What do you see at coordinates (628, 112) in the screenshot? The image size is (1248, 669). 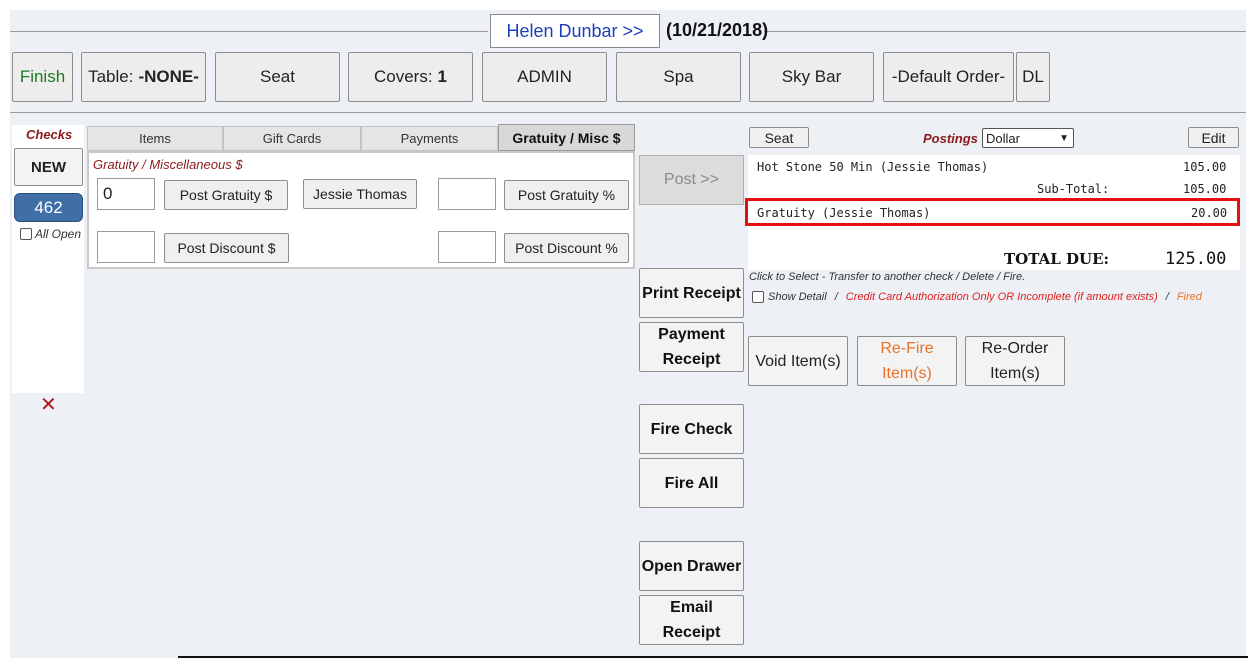 I see `toolbar-divider` at bounding box center [628, 112].